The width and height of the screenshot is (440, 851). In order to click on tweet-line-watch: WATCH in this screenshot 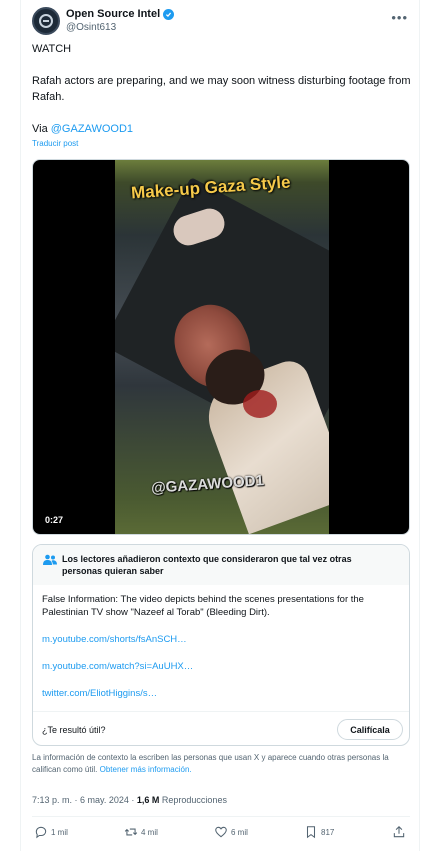, I will do `click(52, 49)`.